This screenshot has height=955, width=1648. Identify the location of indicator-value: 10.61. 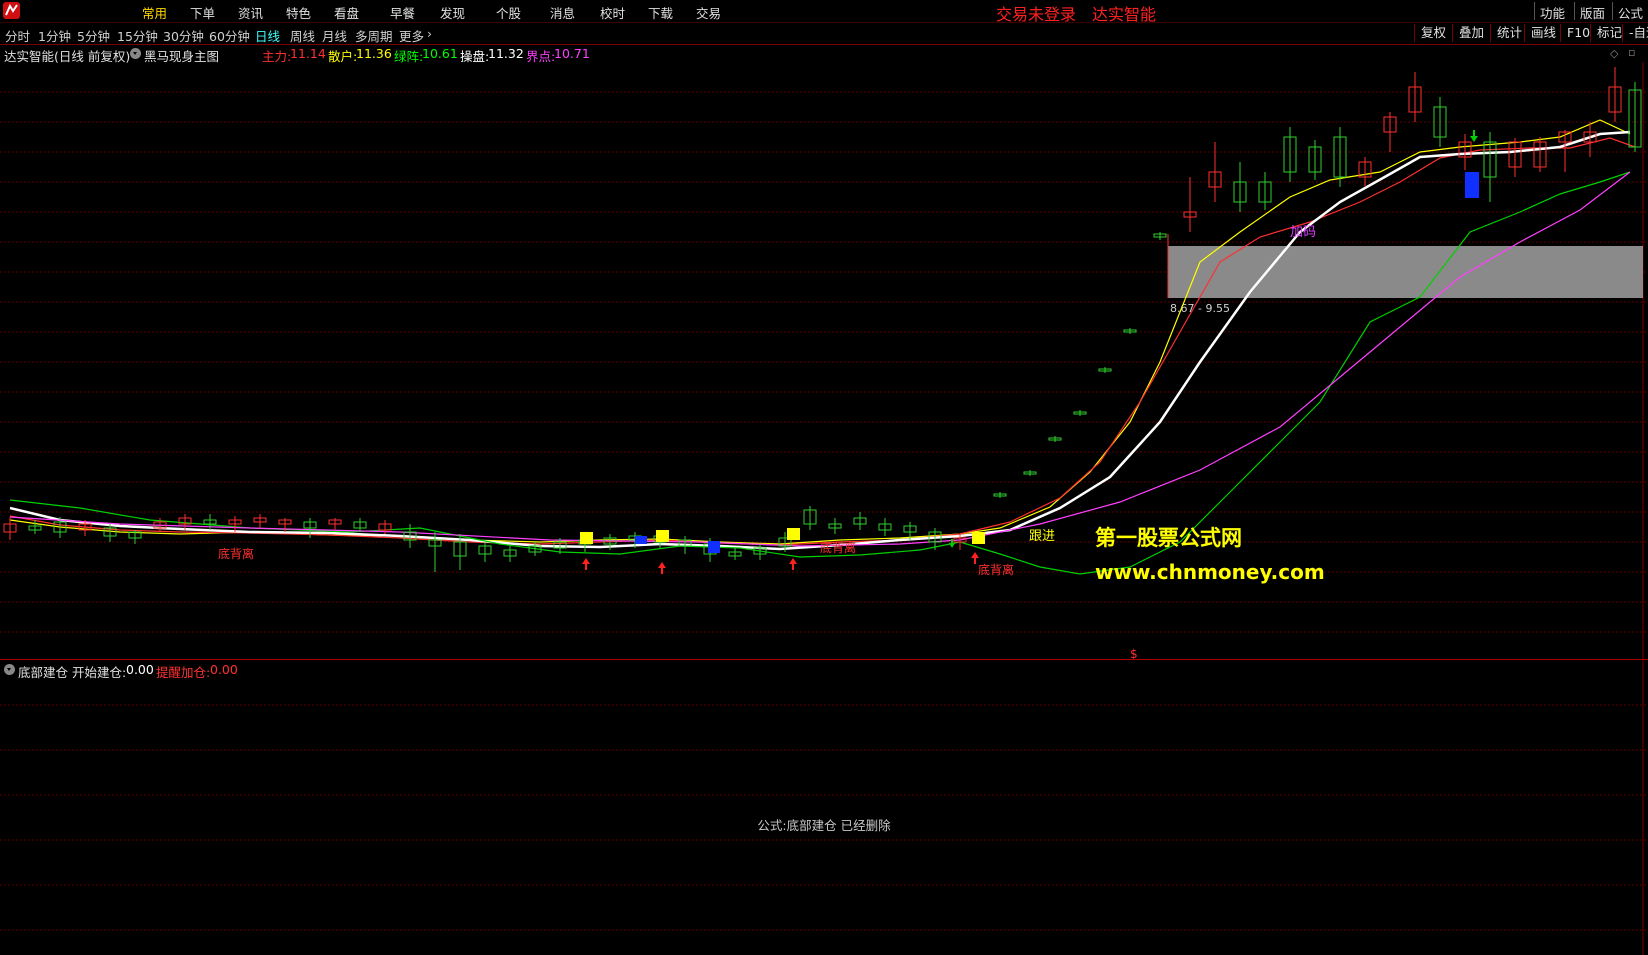
(440, 53).